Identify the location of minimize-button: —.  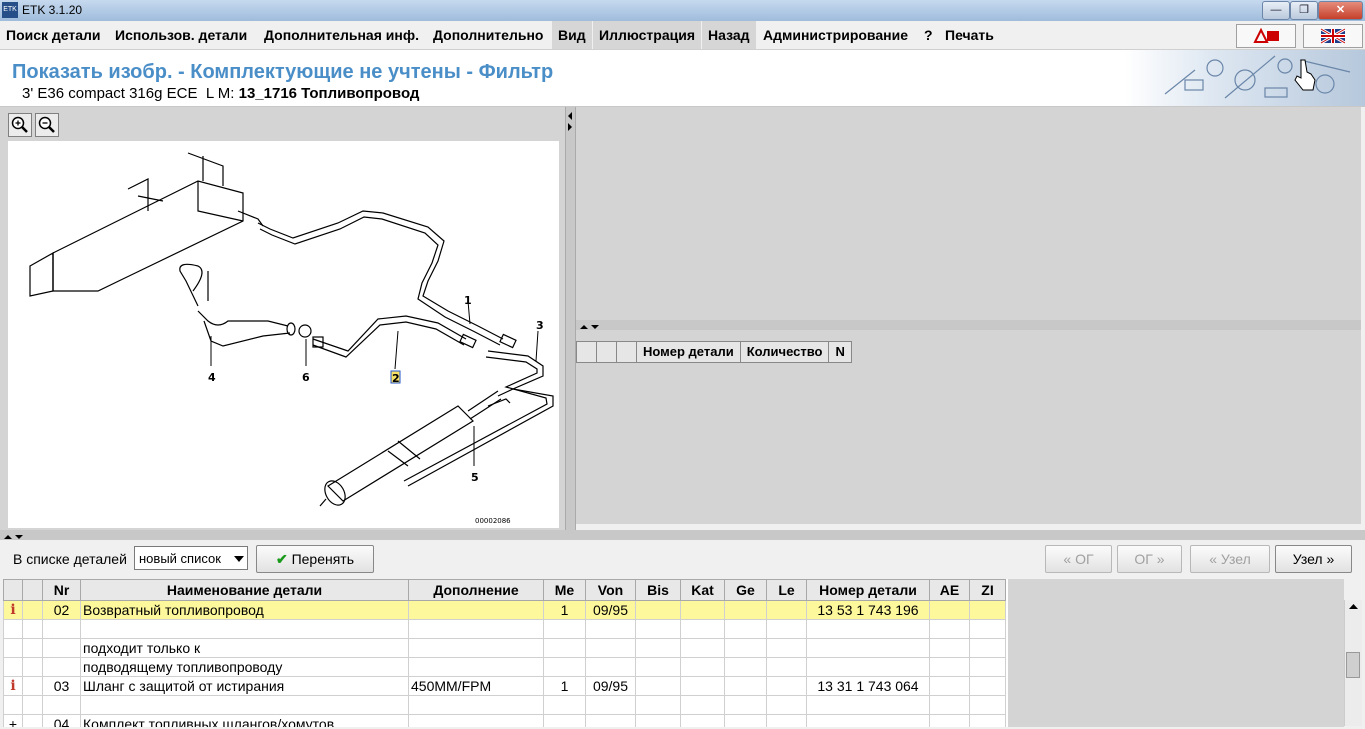
(1276, 10).